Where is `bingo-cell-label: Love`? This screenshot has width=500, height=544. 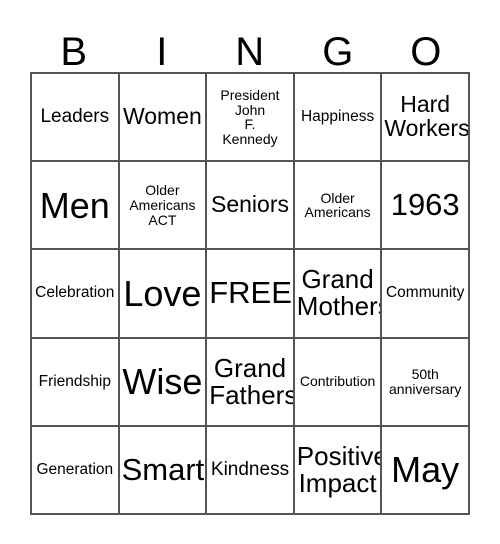
bingo-cell-label: Love is located at coordinates (162, 293).